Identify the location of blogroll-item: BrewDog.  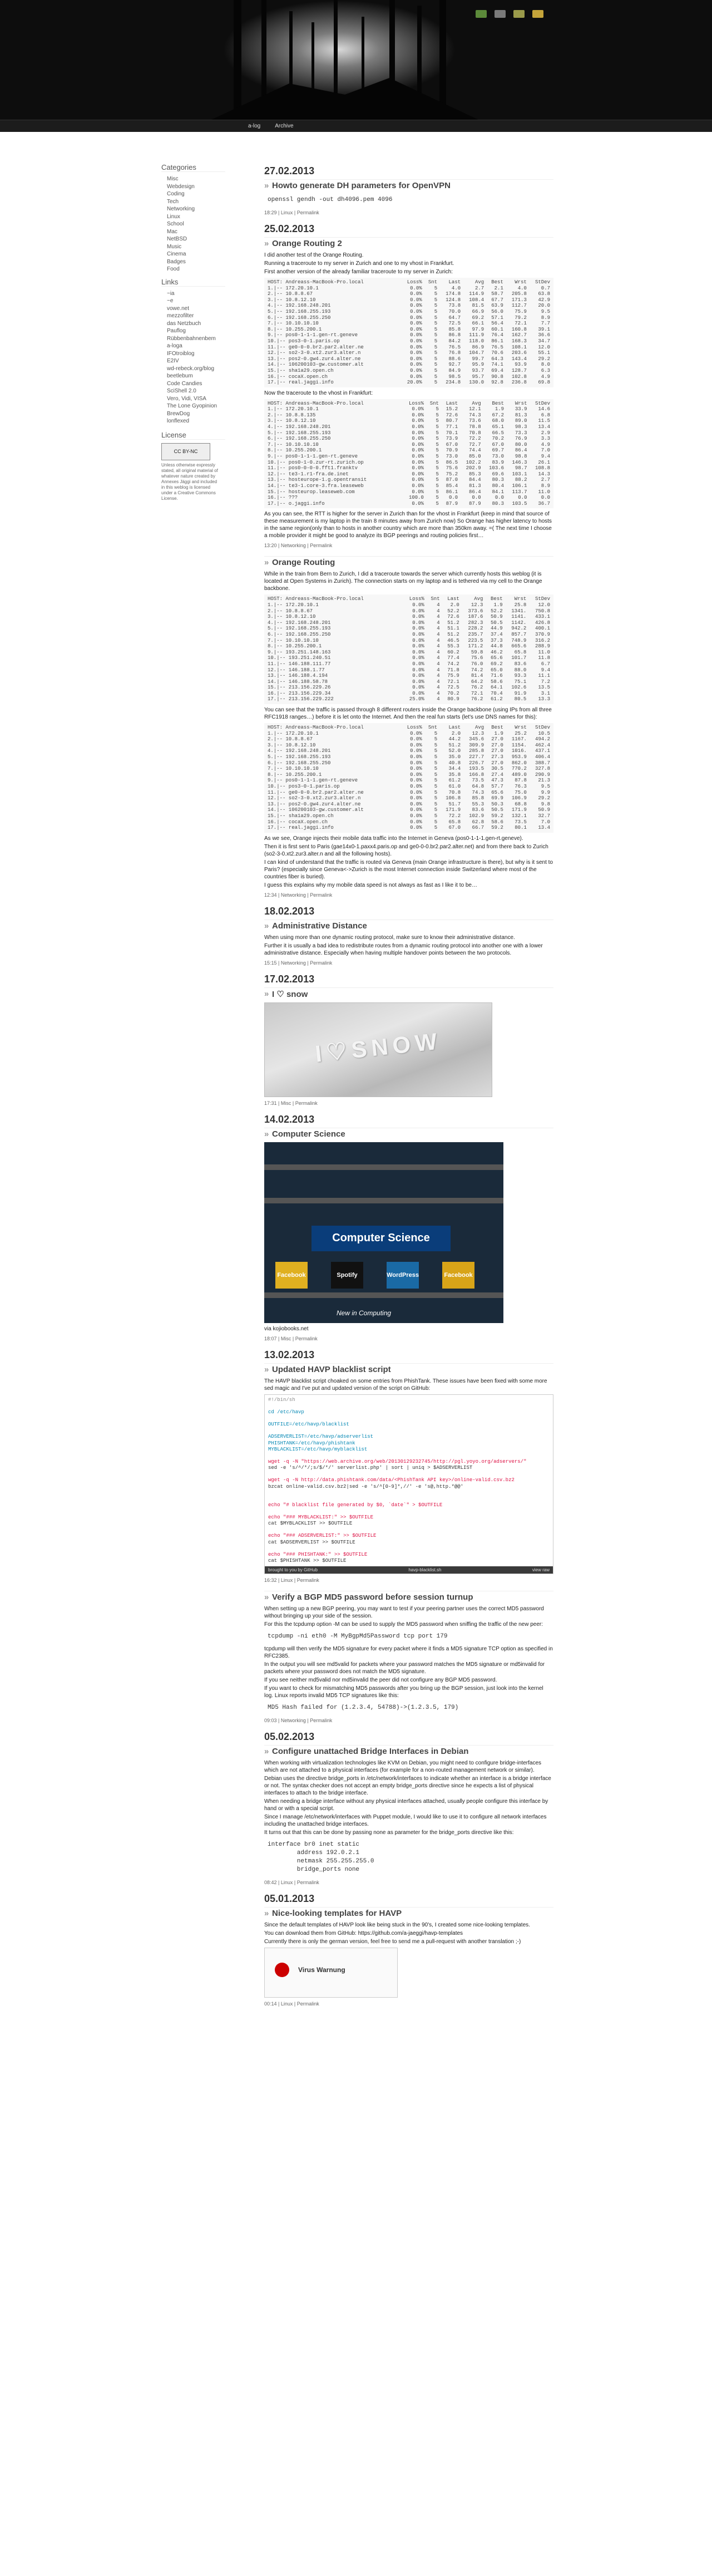
(193, 414).